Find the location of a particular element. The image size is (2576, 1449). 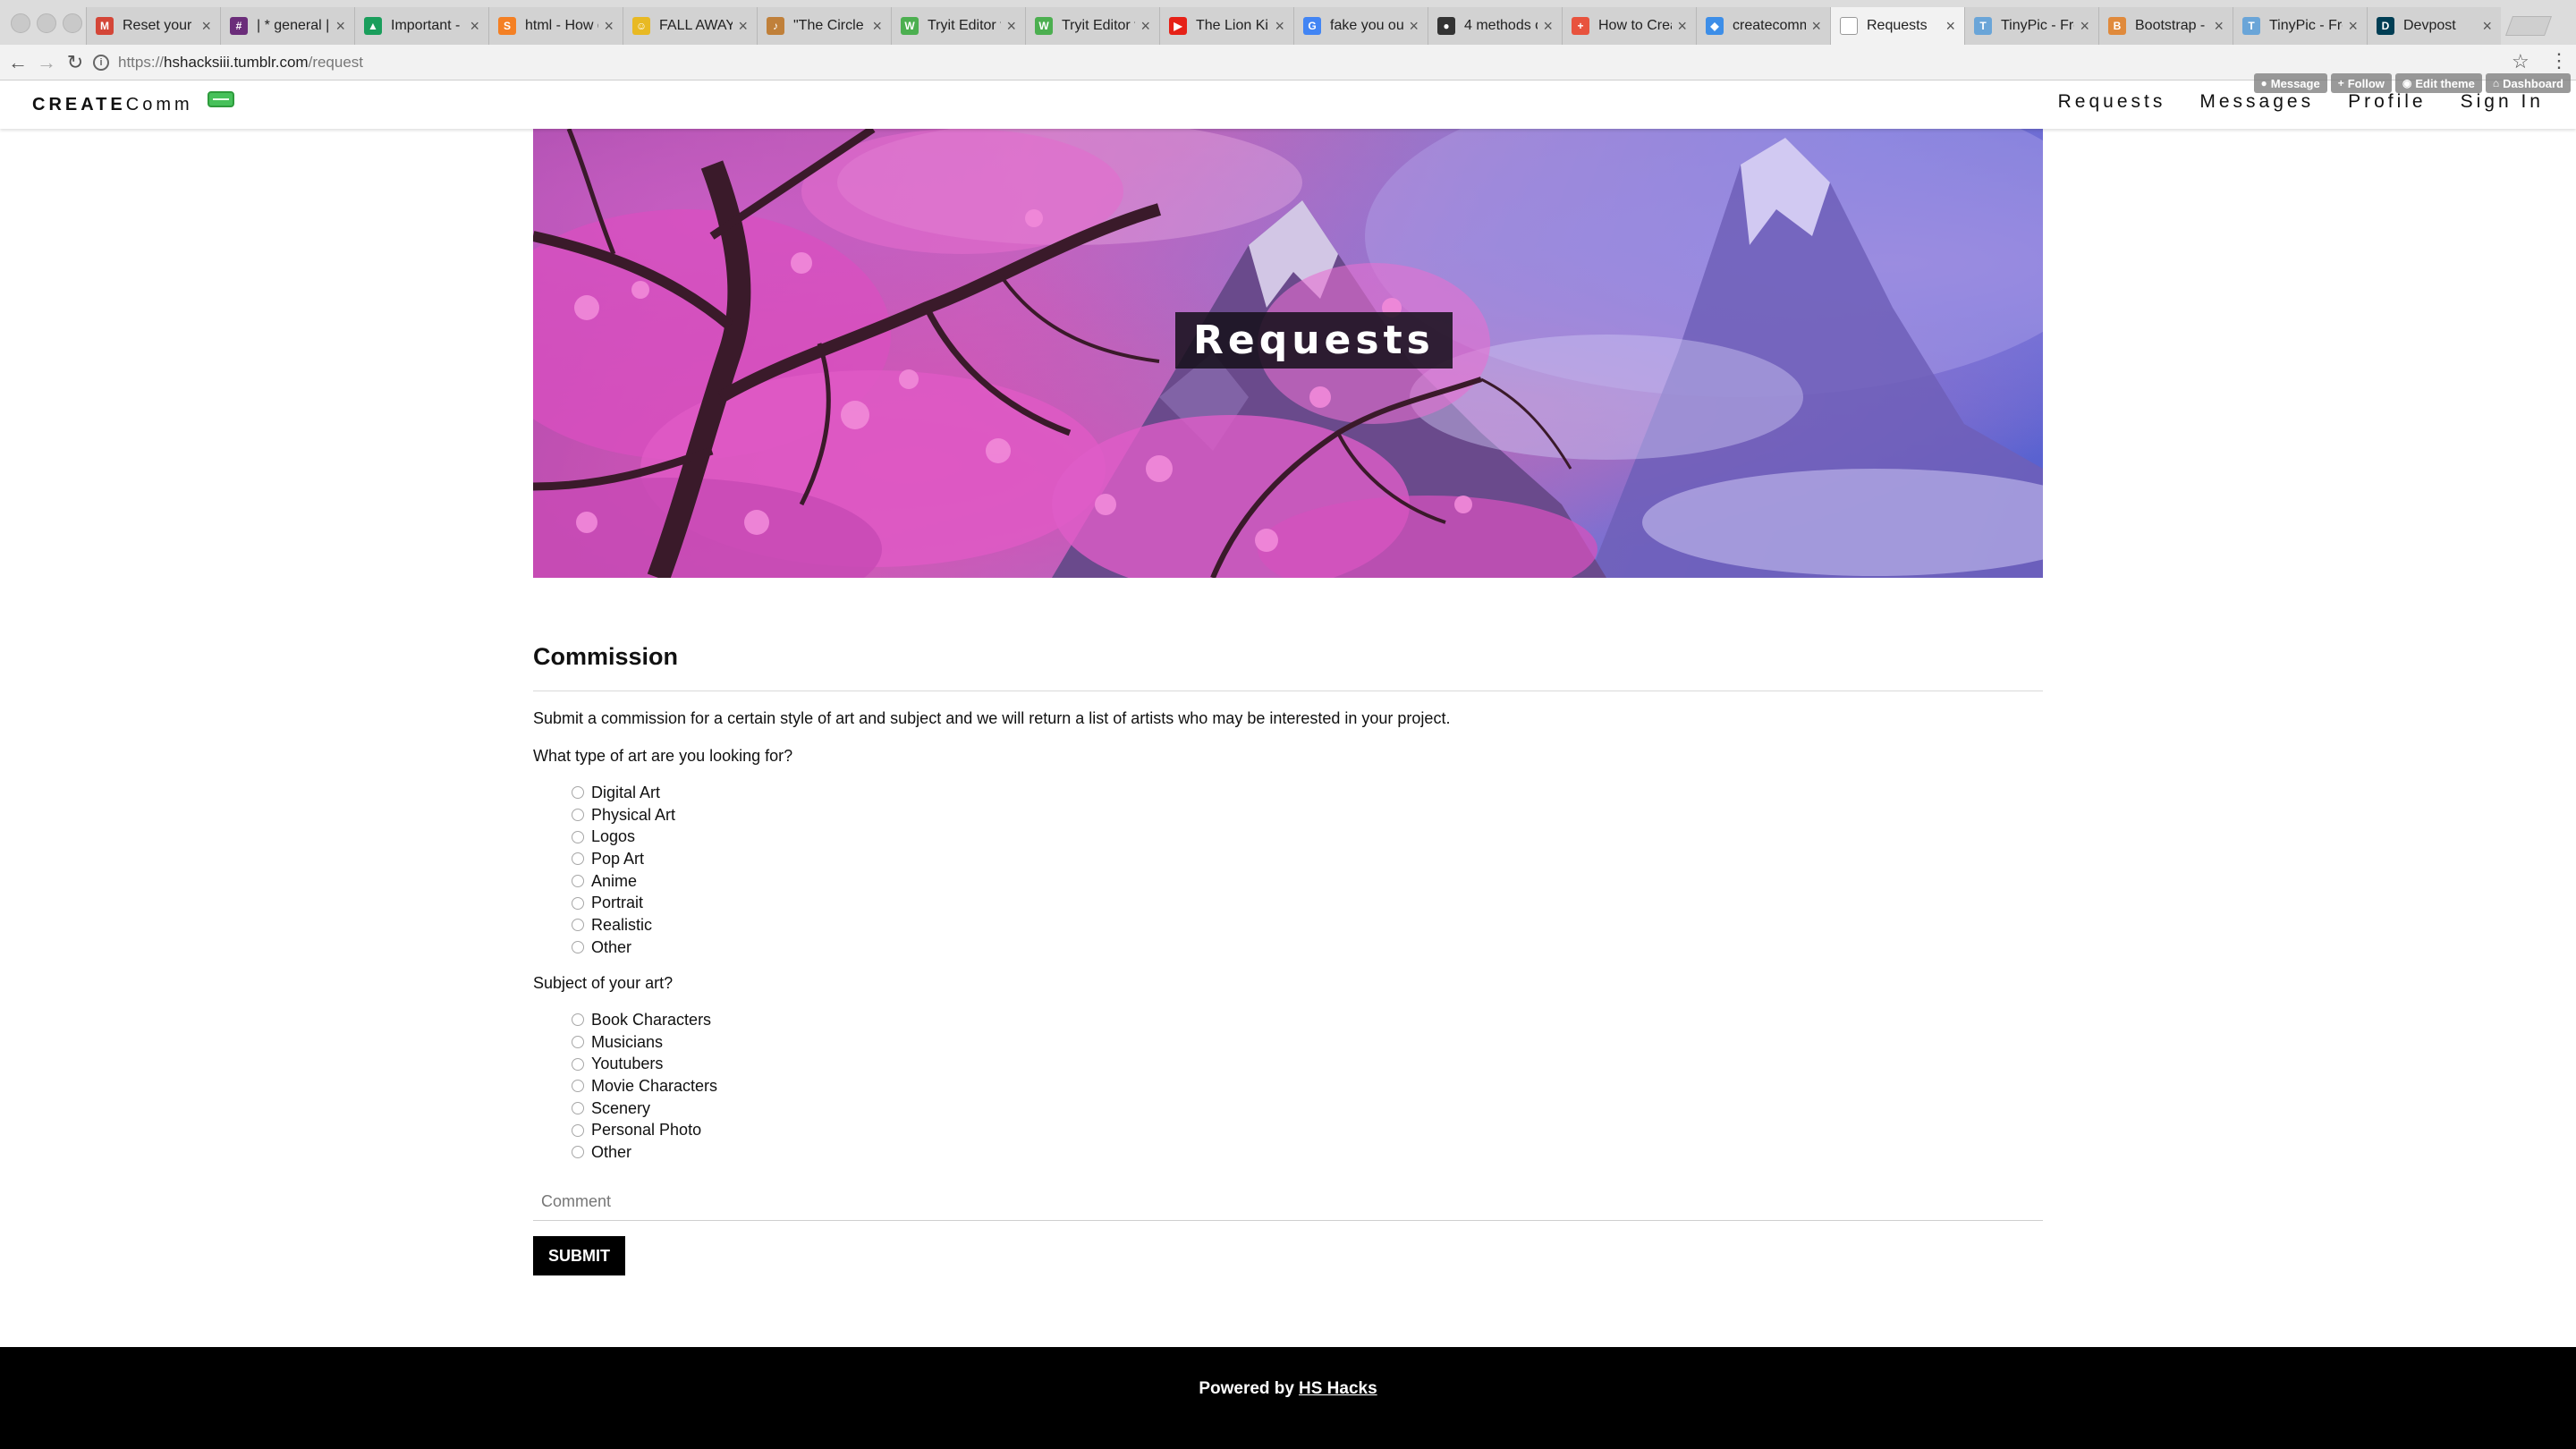

subject-option-movie-characters: Movie Characters is located at coordinates (644, 1086).